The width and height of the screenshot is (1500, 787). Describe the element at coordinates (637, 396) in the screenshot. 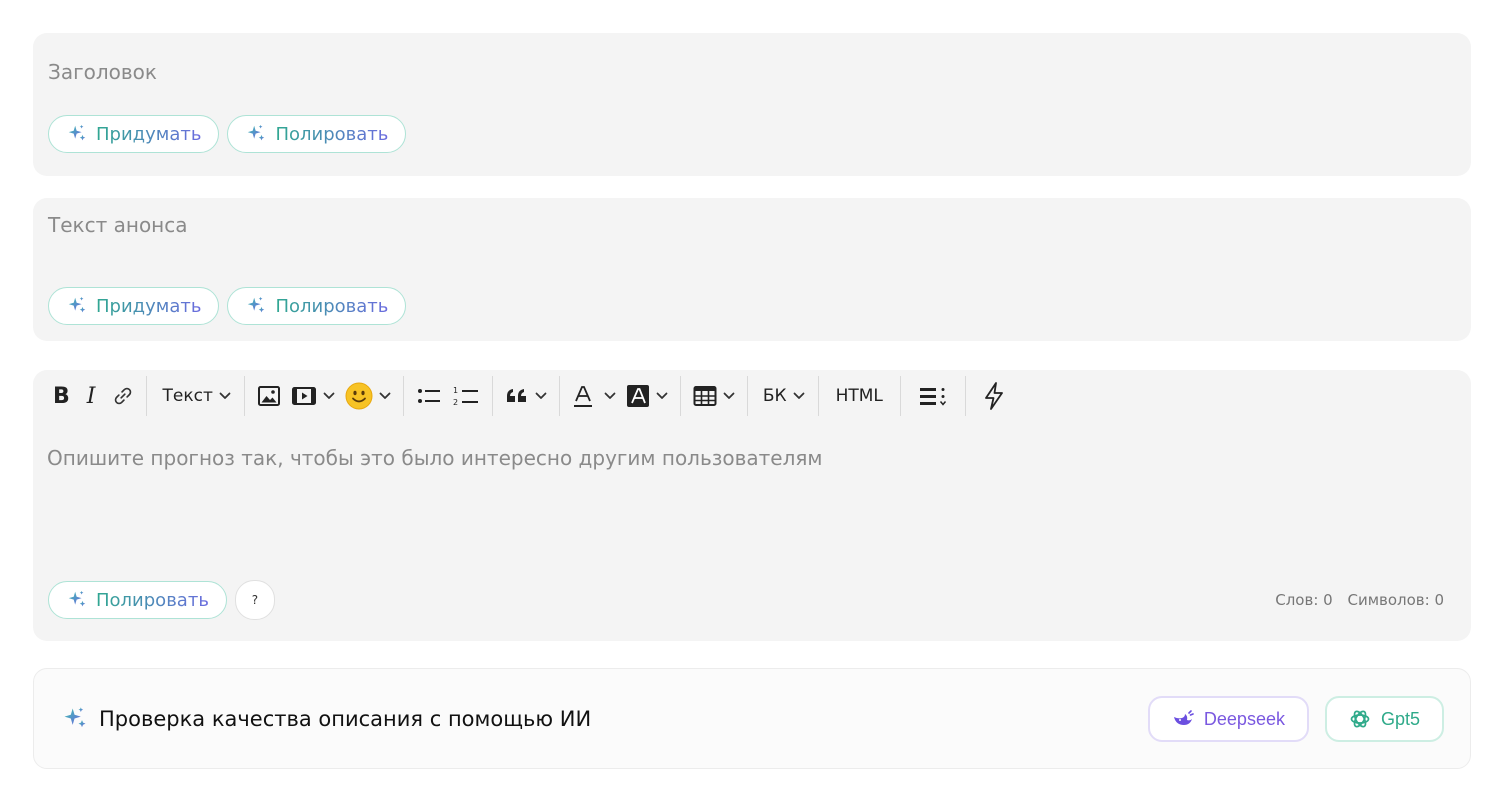

I see `background-color-icon` at that location.